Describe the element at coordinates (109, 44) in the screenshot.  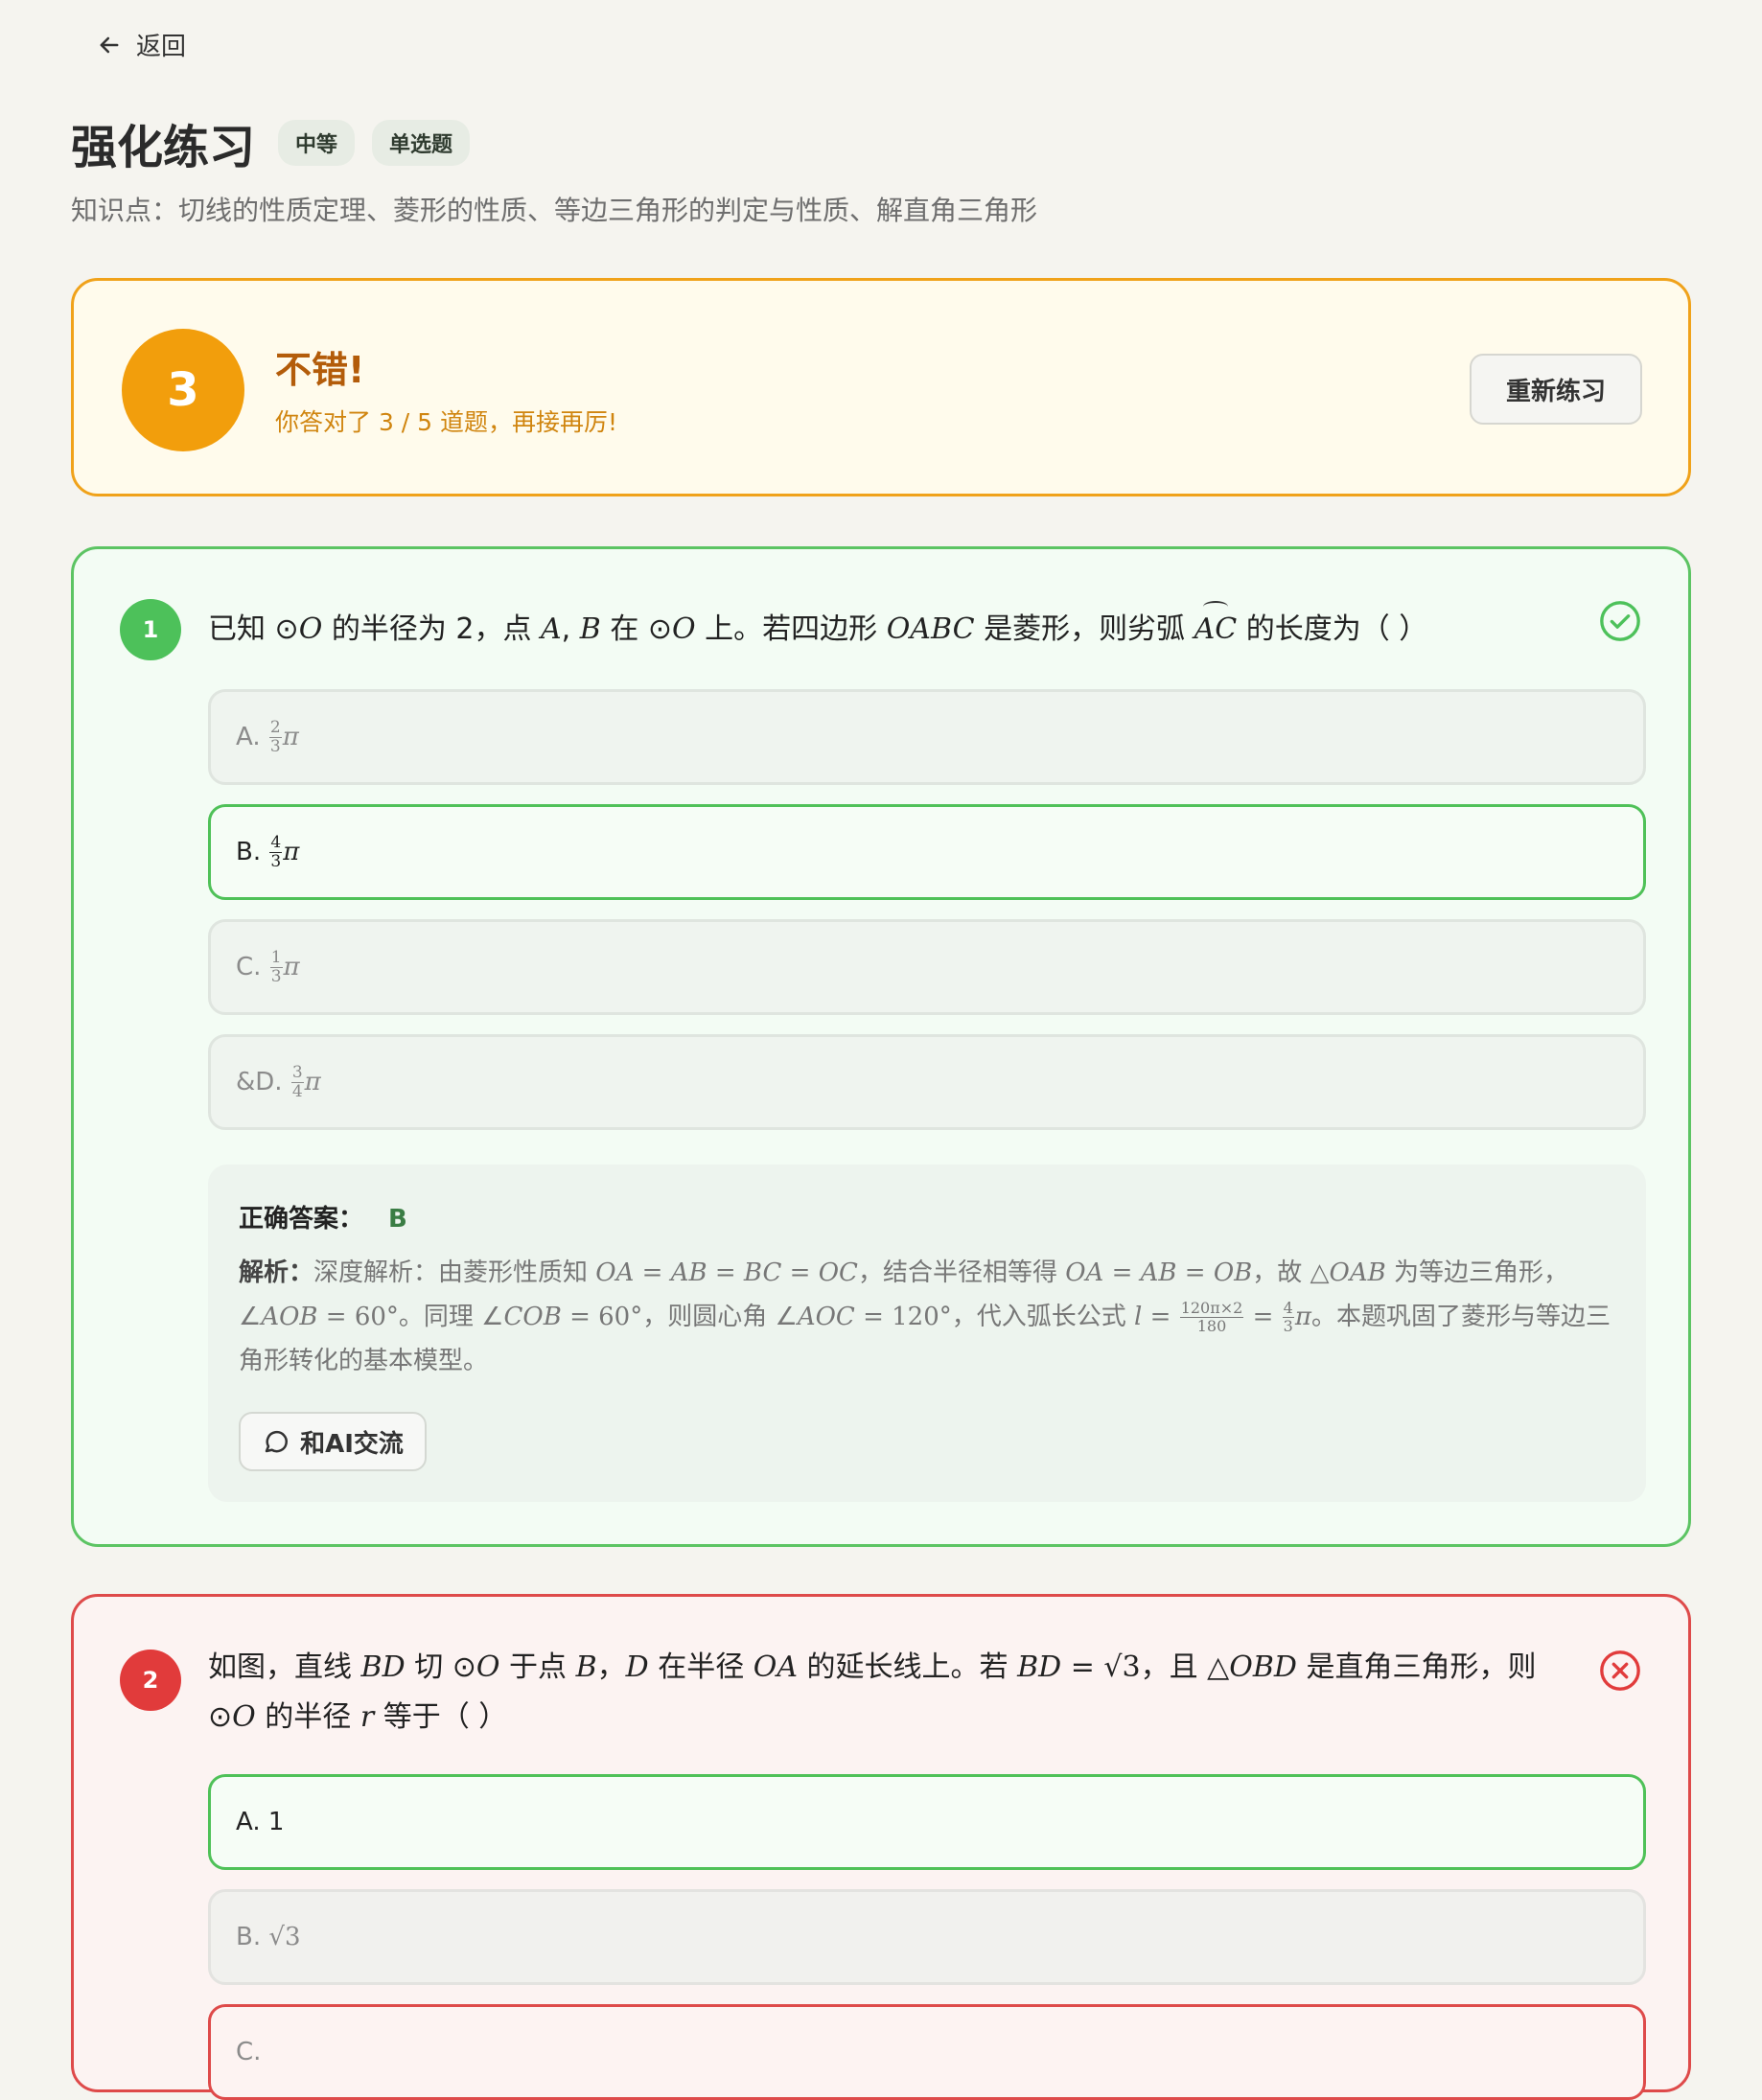
I see `arrow-left-icon` at that location.